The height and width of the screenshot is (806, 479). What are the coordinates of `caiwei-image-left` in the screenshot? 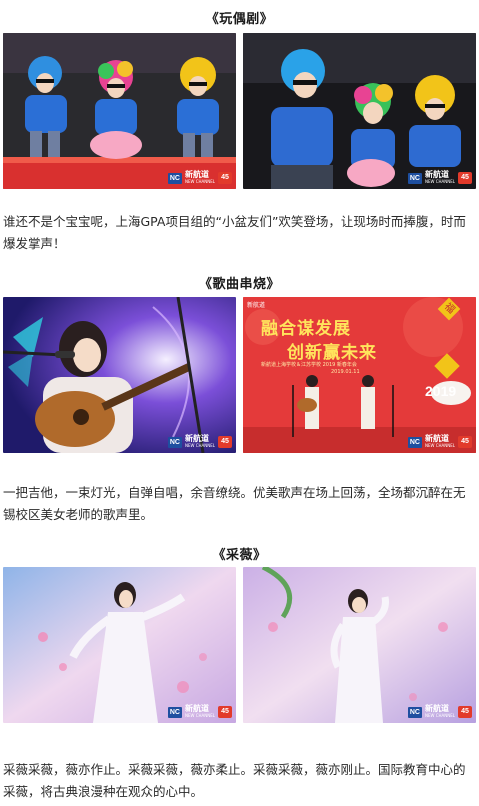 It's located at (119, 645).